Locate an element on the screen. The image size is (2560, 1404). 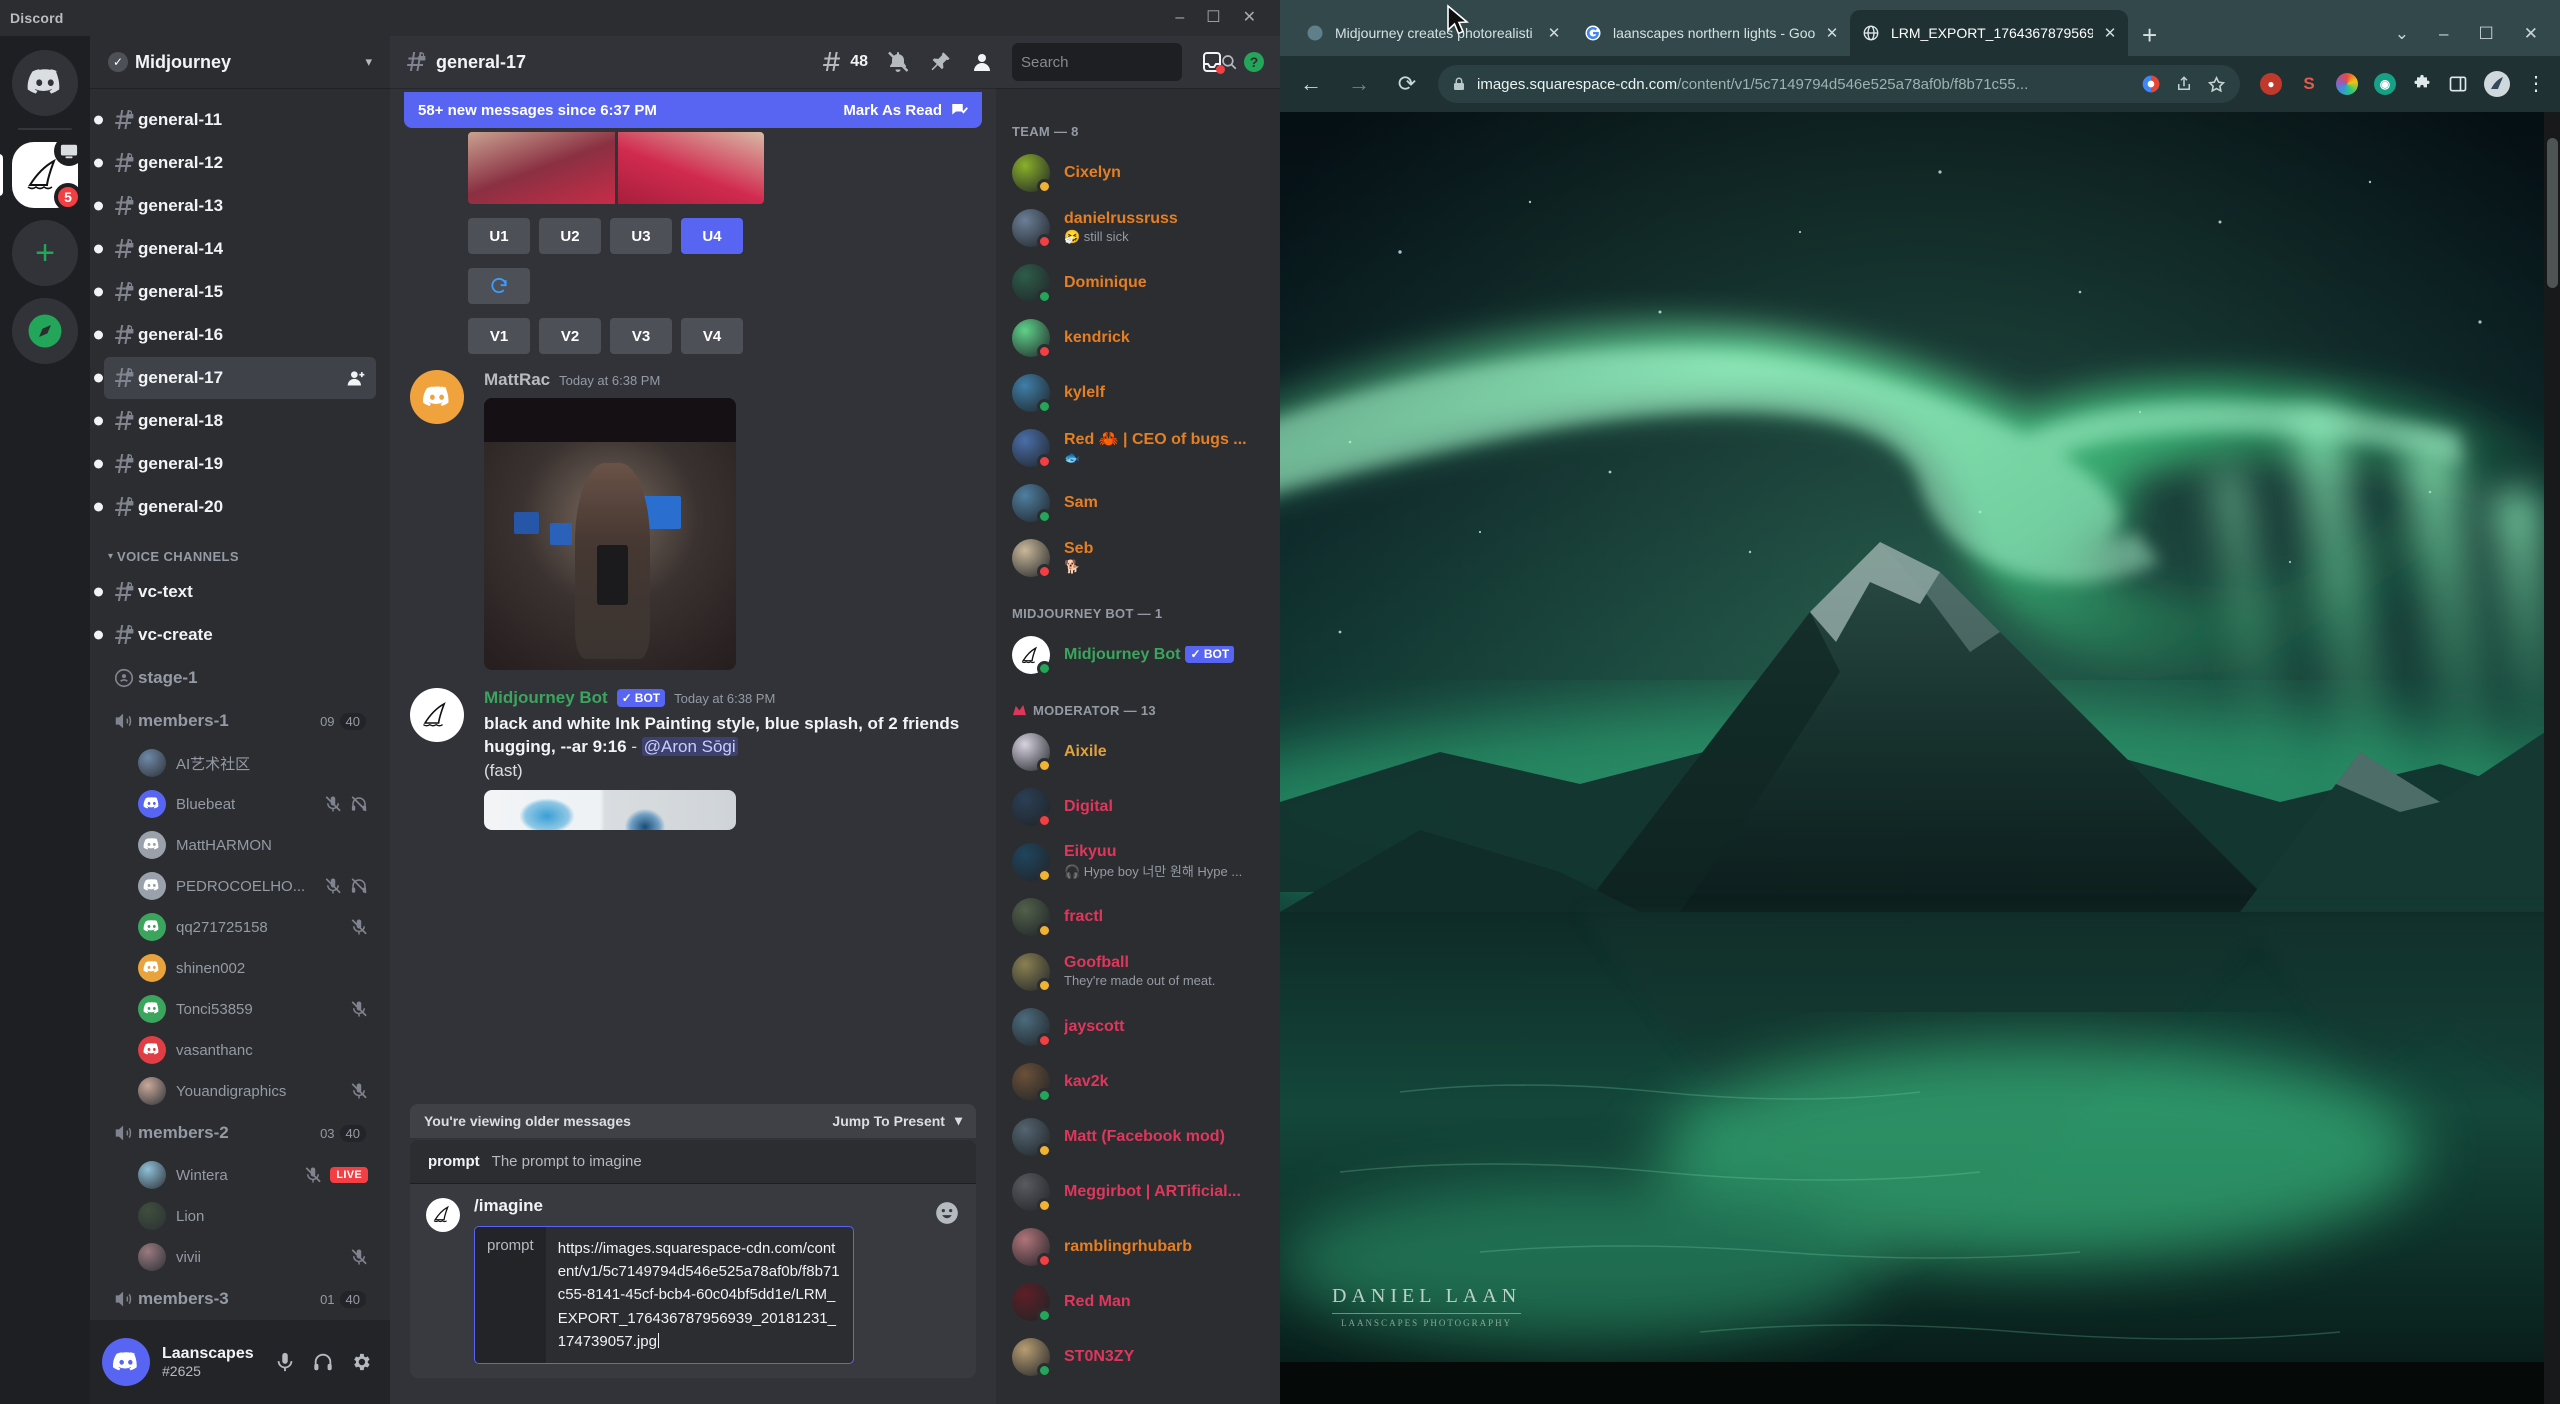
notification-off-icon is located at coordinates (898, 62).